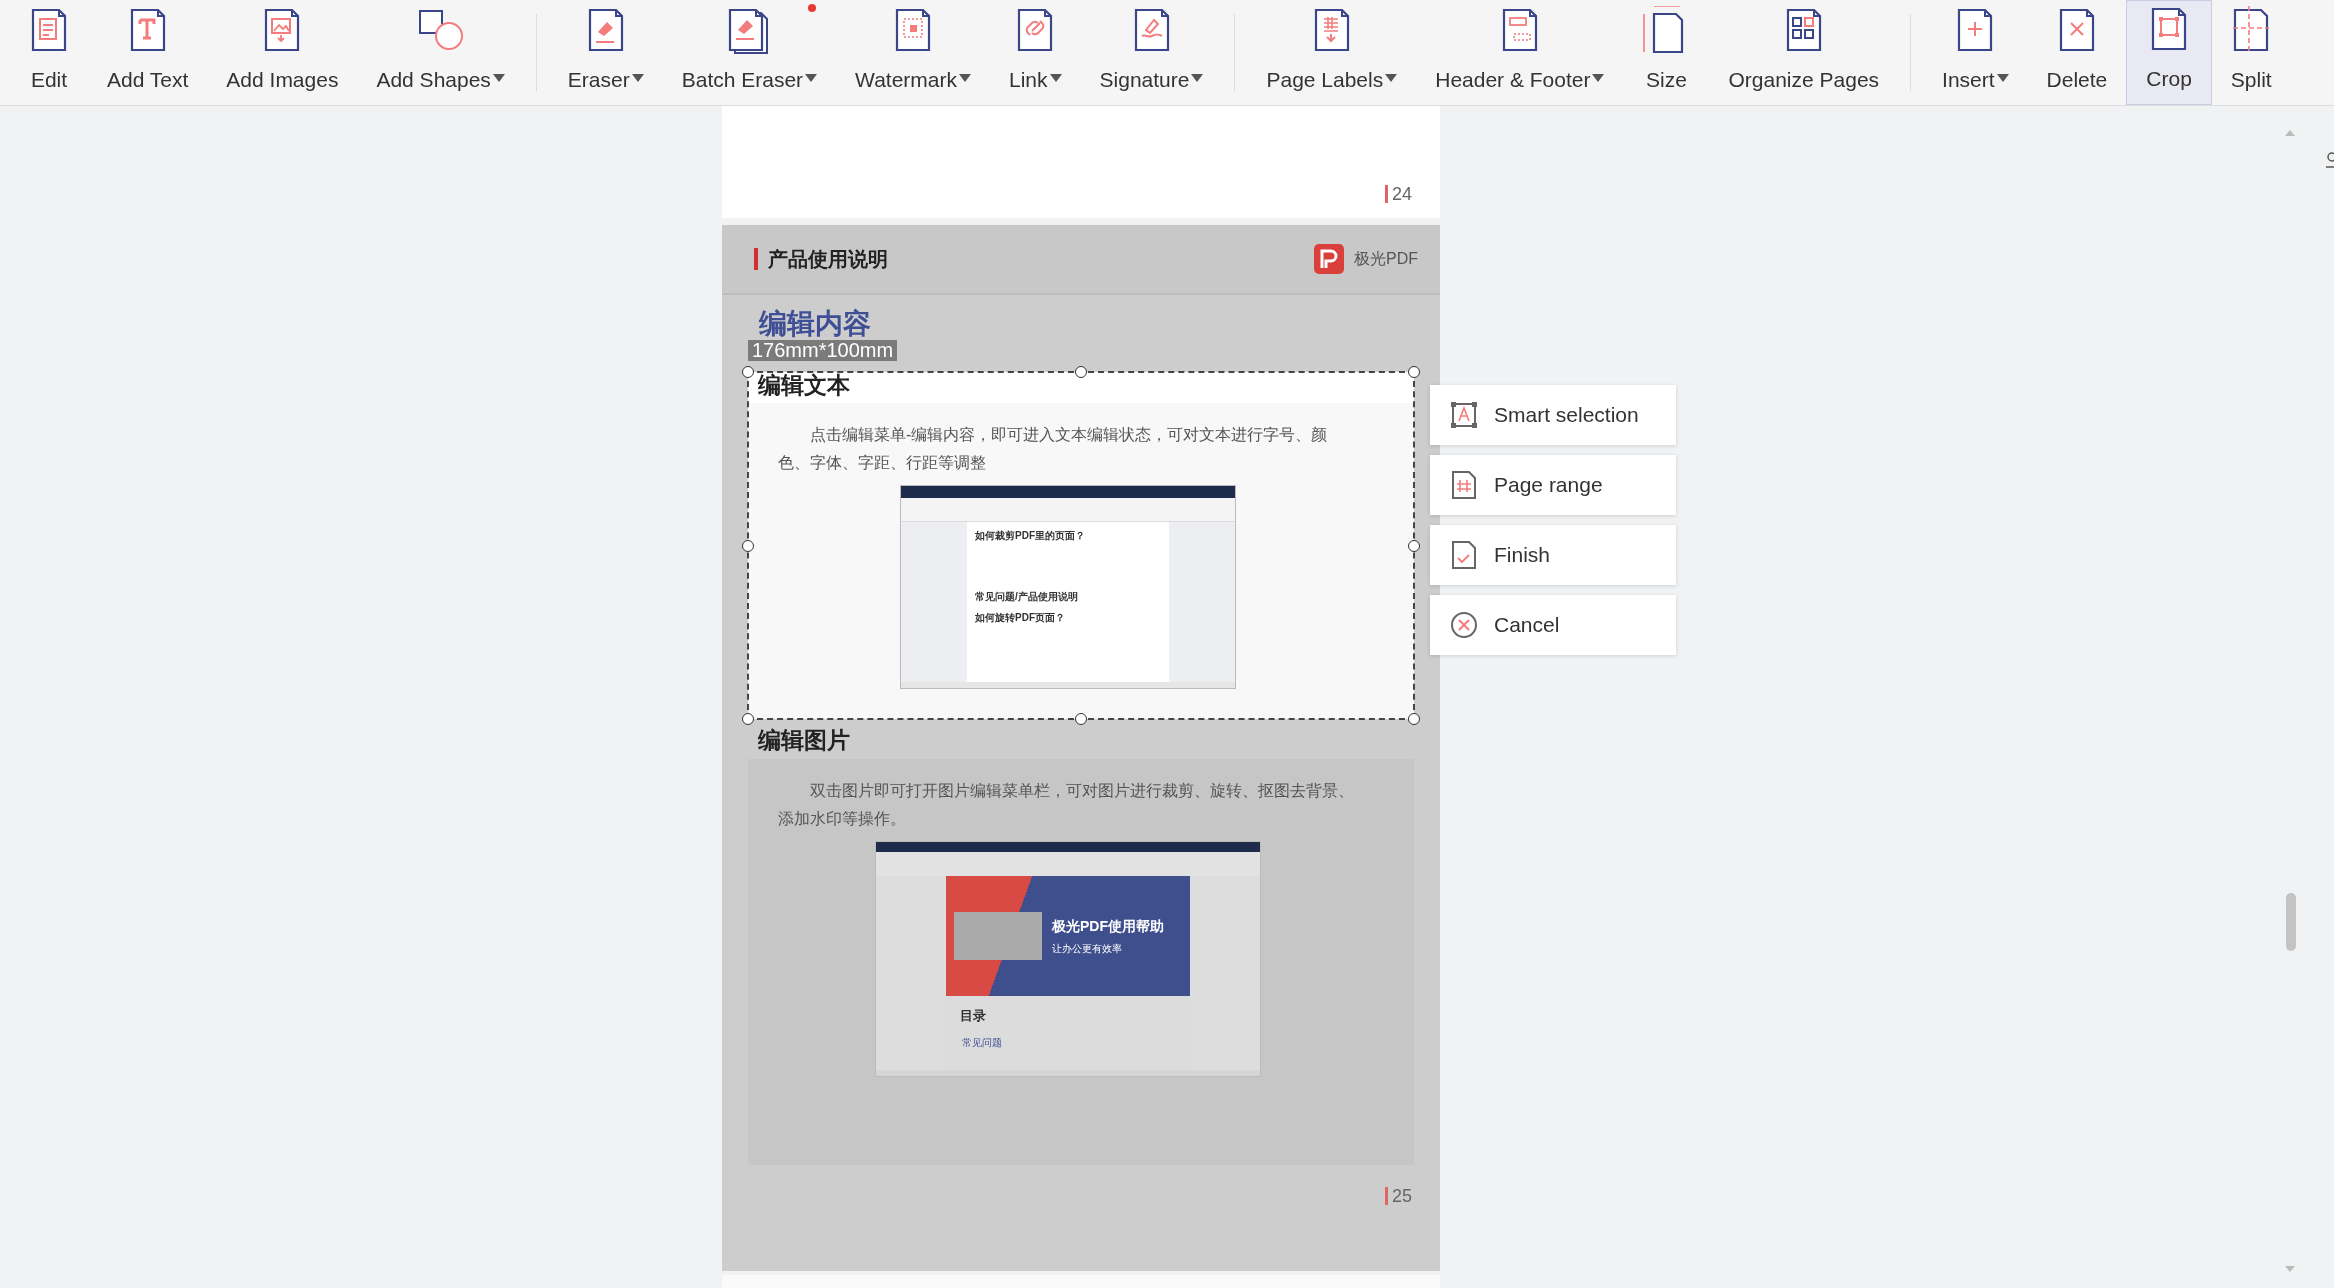  Describe the element at coordinates (2077, 52) in the screenshot. I see `toolbar-button: Delete` at that location.